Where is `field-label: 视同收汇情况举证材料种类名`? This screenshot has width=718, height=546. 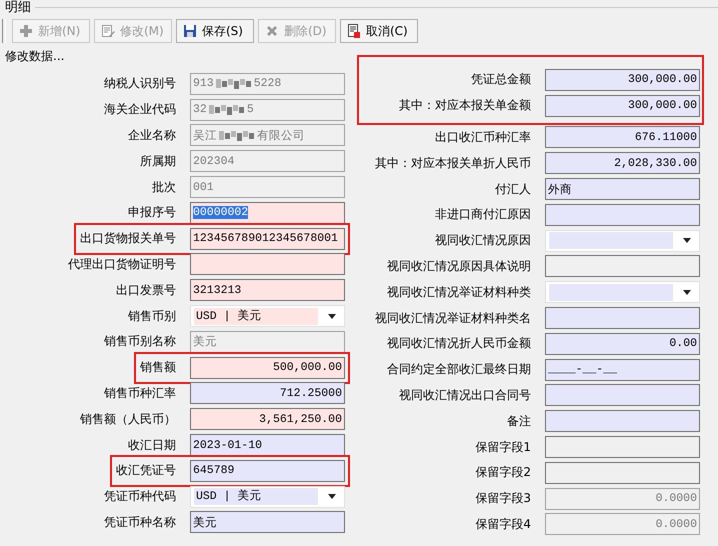
field-label: 视同收汇情况举证材料种类名 is located at coordinates (452, 318).